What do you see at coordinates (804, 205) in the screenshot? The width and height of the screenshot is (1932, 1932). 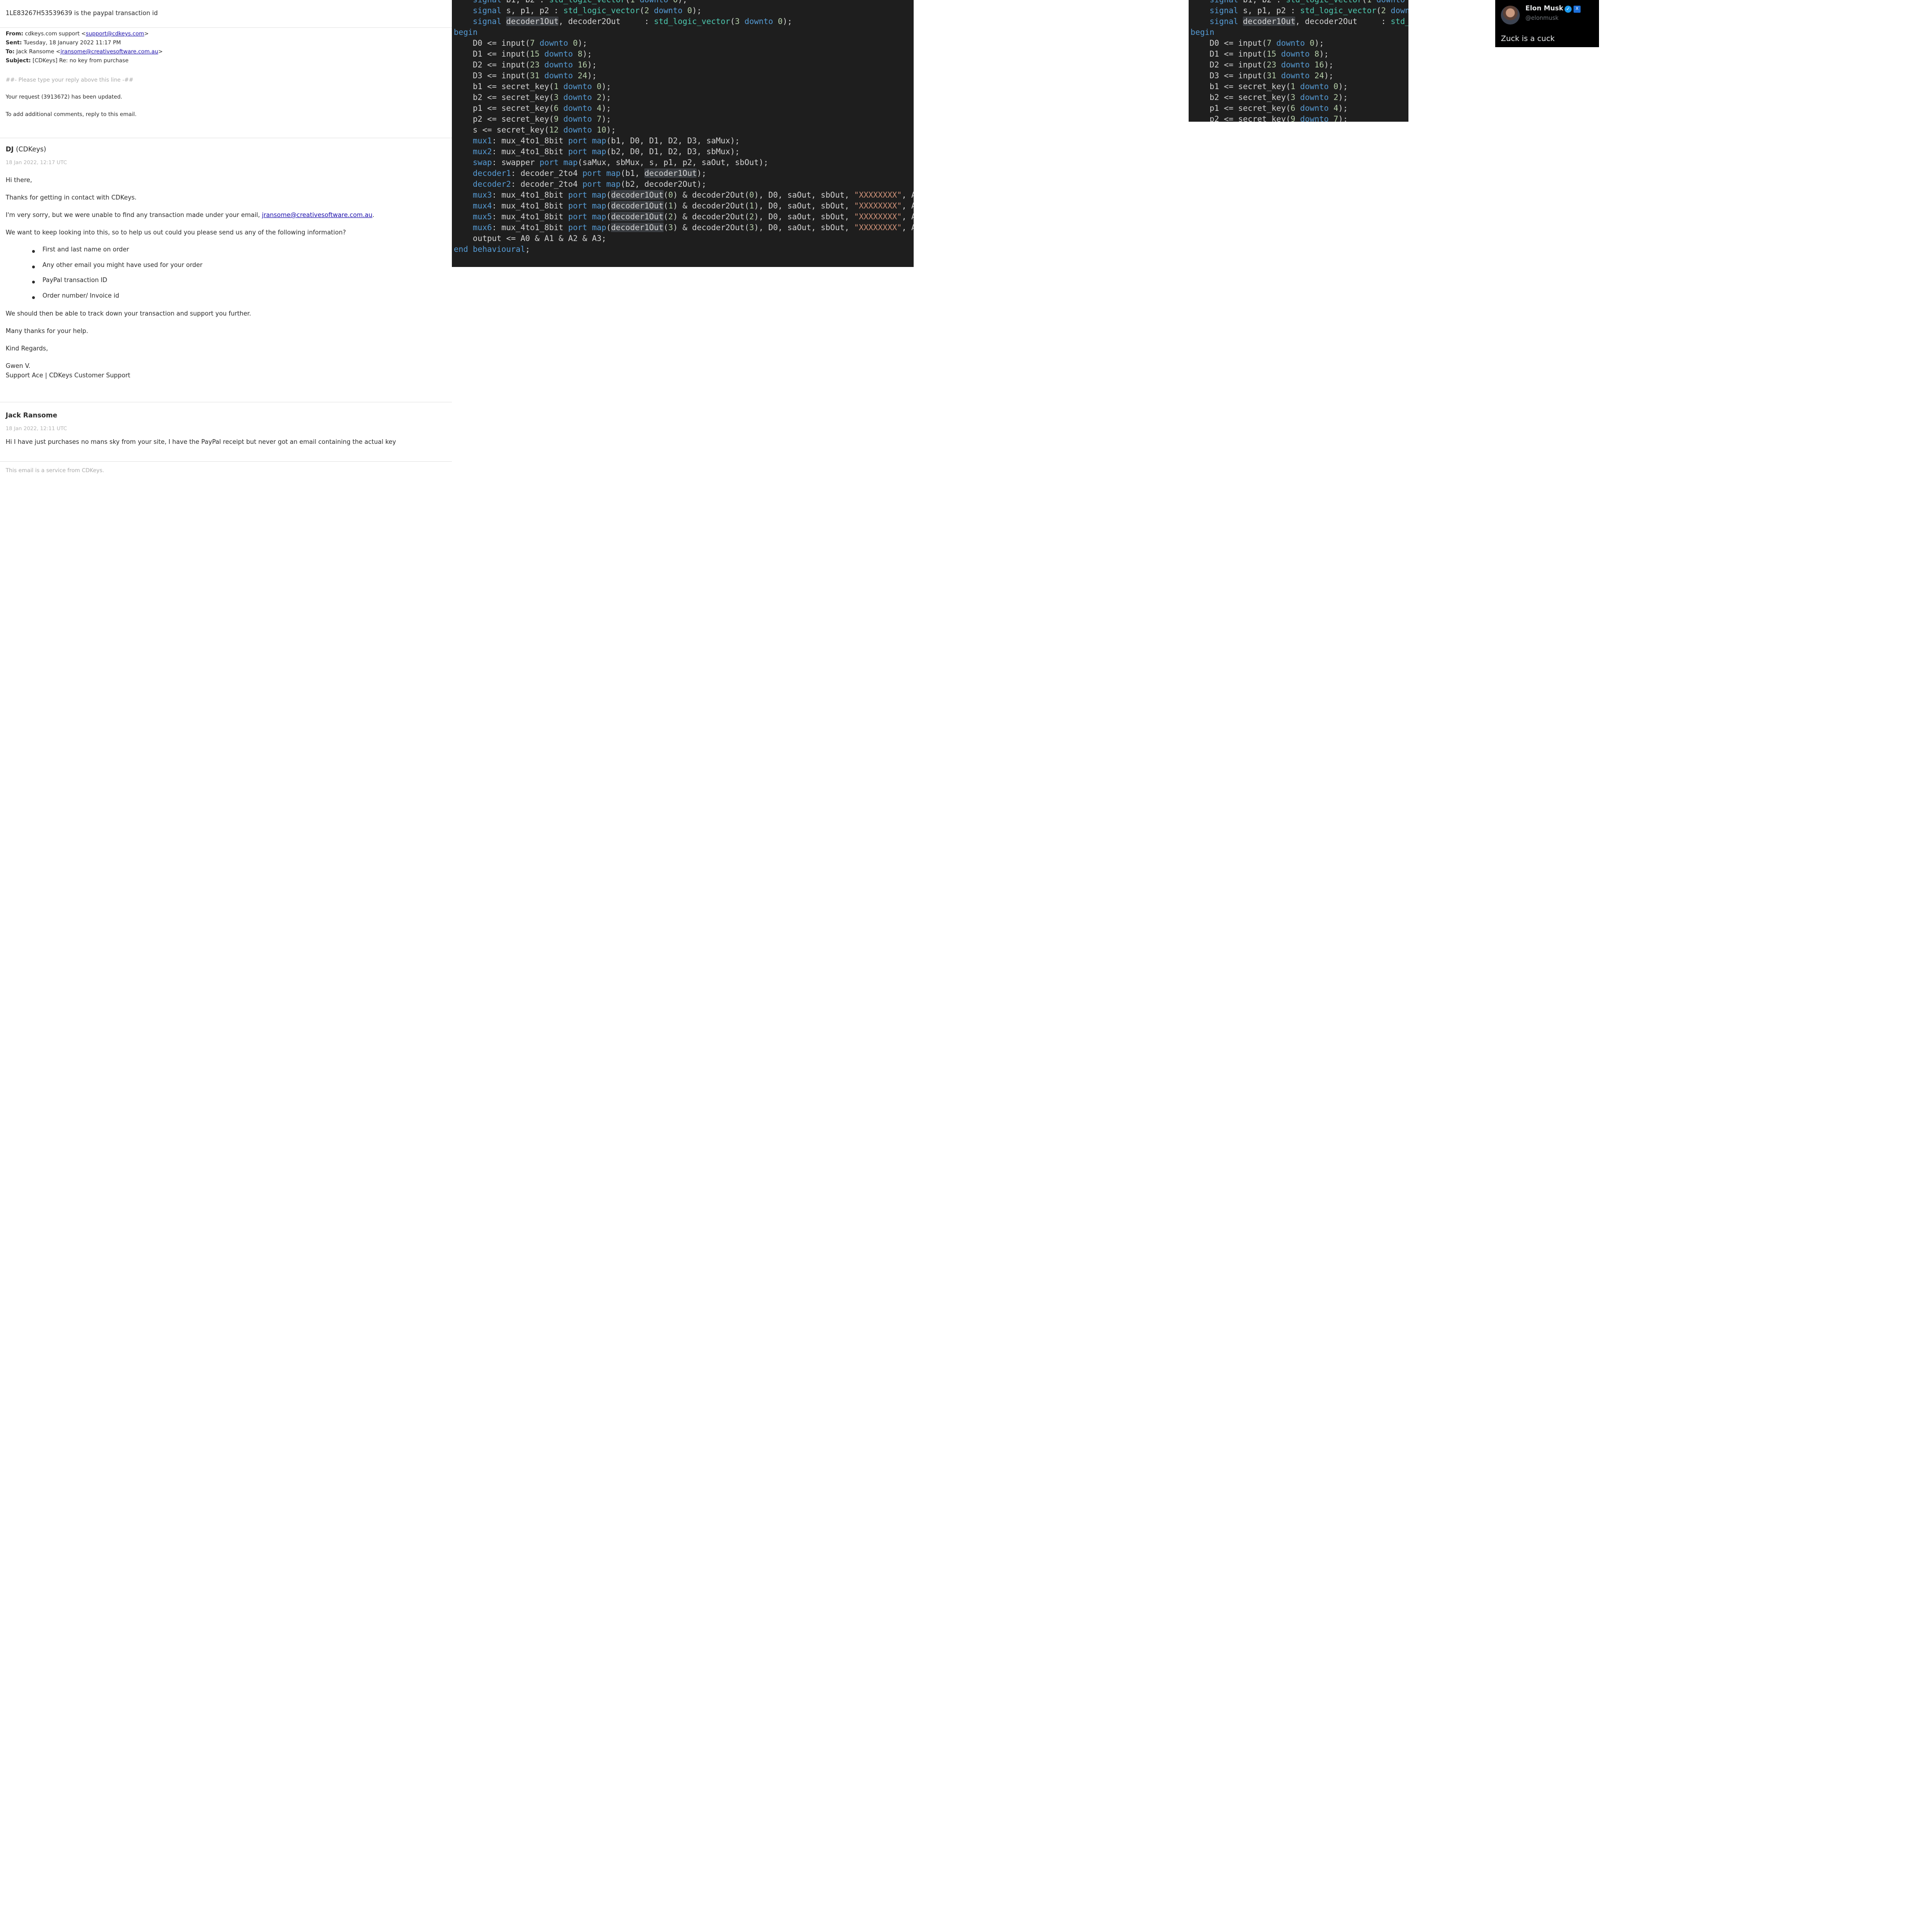 I see `code-token: ), D0, saOut, sbOut,` at bounding box center [804, 205].